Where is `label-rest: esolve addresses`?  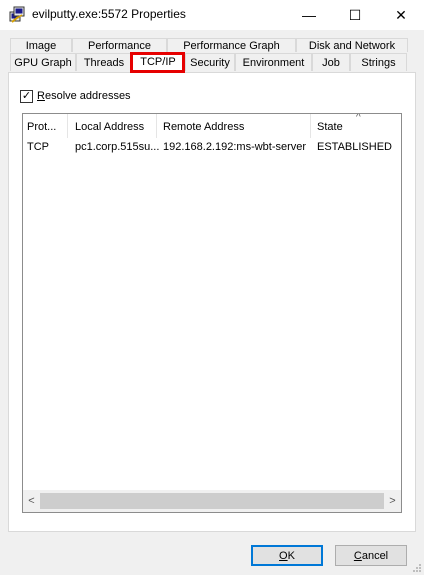 label-rest: esolve addresses is located at coordinates (87, 96).